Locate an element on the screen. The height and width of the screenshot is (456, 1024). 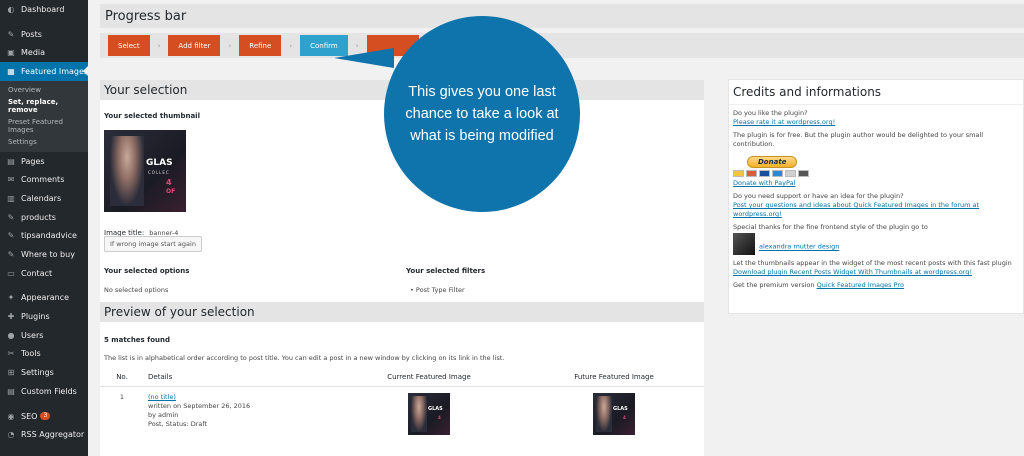
submenu-set-replace-remove: Set, replace, remove is located at coordinates (44, 106).